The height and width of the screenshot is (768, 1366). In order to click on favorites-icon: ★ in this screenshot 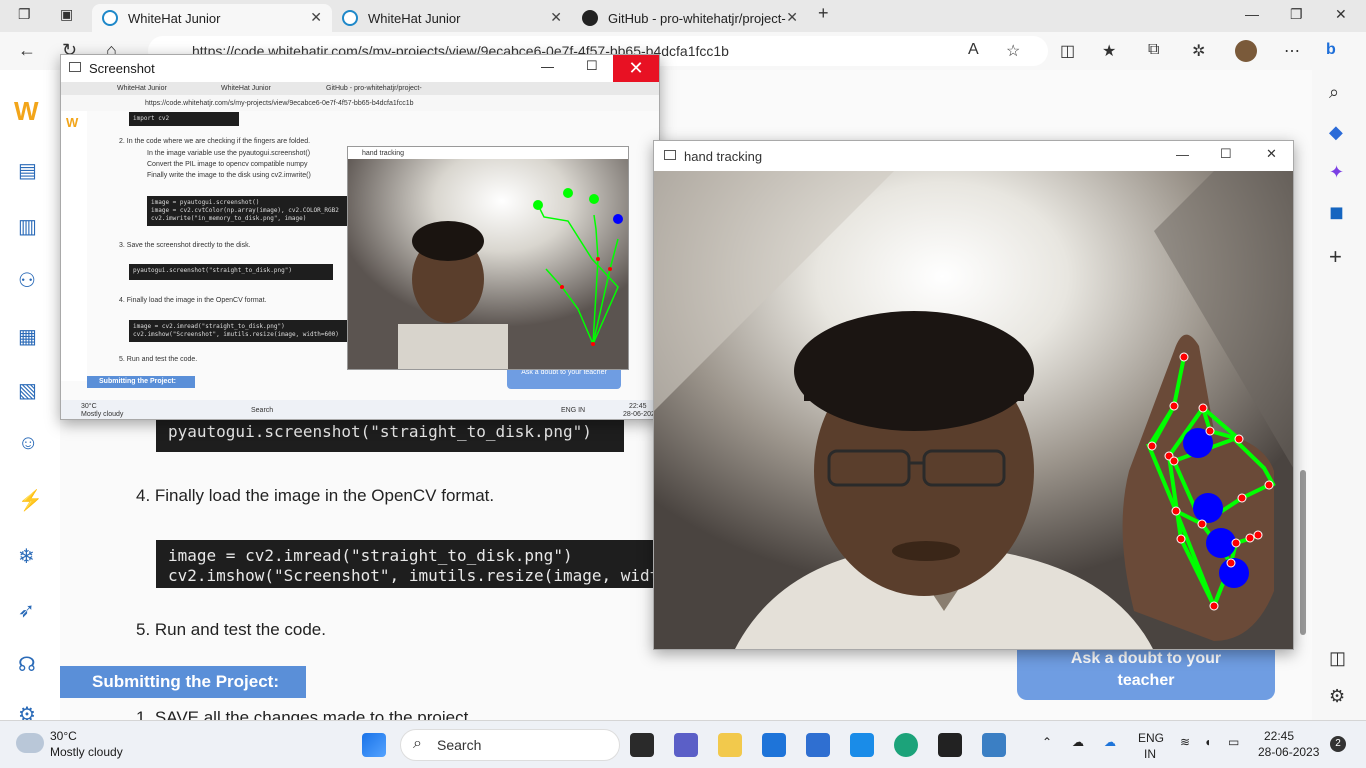, I will do `click(1109, 51)`.